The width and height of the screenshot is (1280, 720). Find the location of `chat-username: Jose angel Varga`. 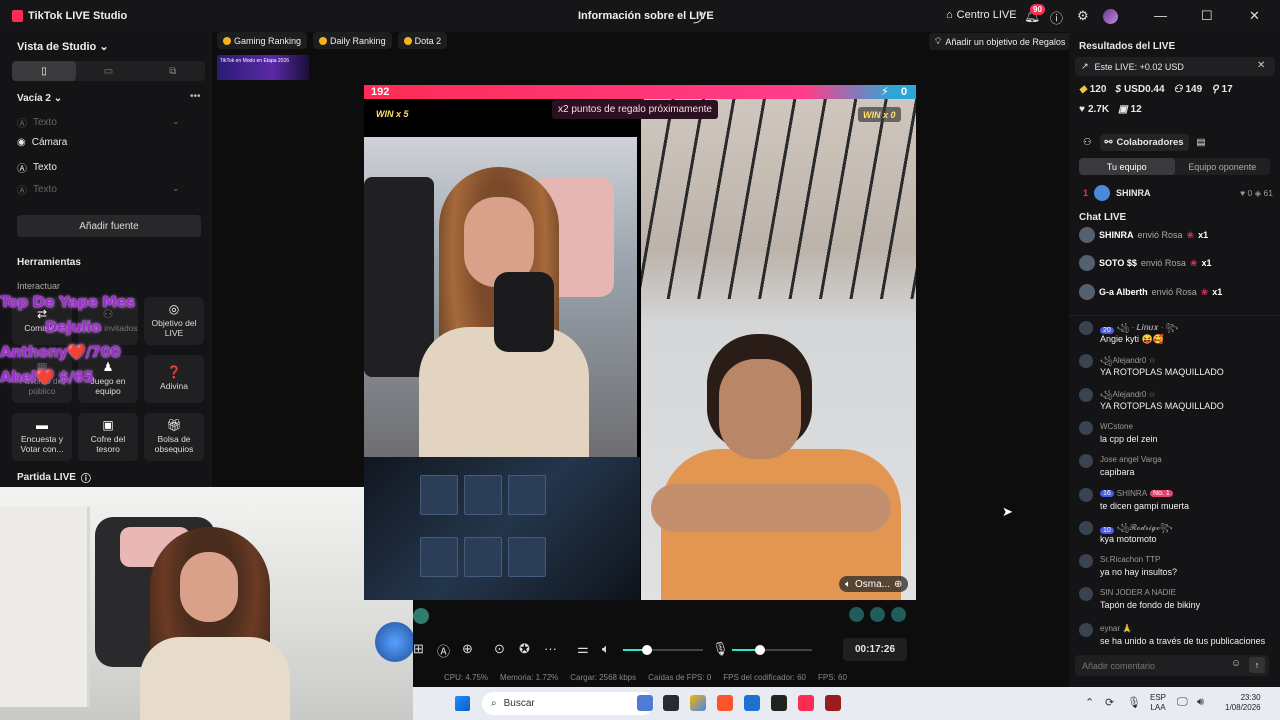

chat-username: Jose angel Varga is located at coordinates (1131, 459).